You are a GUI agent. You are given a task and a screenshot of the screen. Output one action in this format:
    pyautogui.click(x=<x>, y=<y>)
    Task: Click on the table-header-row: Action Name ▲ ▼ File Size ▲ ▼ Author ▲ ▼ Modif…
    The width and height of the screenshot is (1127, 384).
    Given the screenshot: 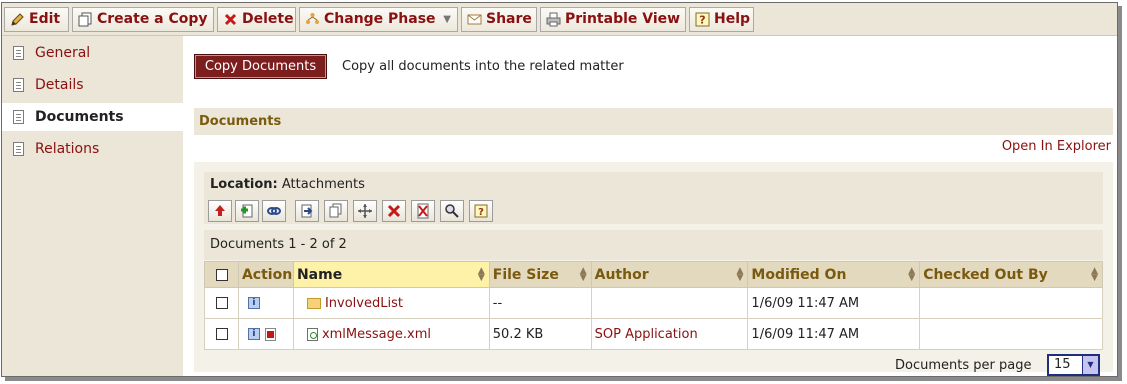 What is the action you would take?
    pyautogui.click(x=653, y=274)
    